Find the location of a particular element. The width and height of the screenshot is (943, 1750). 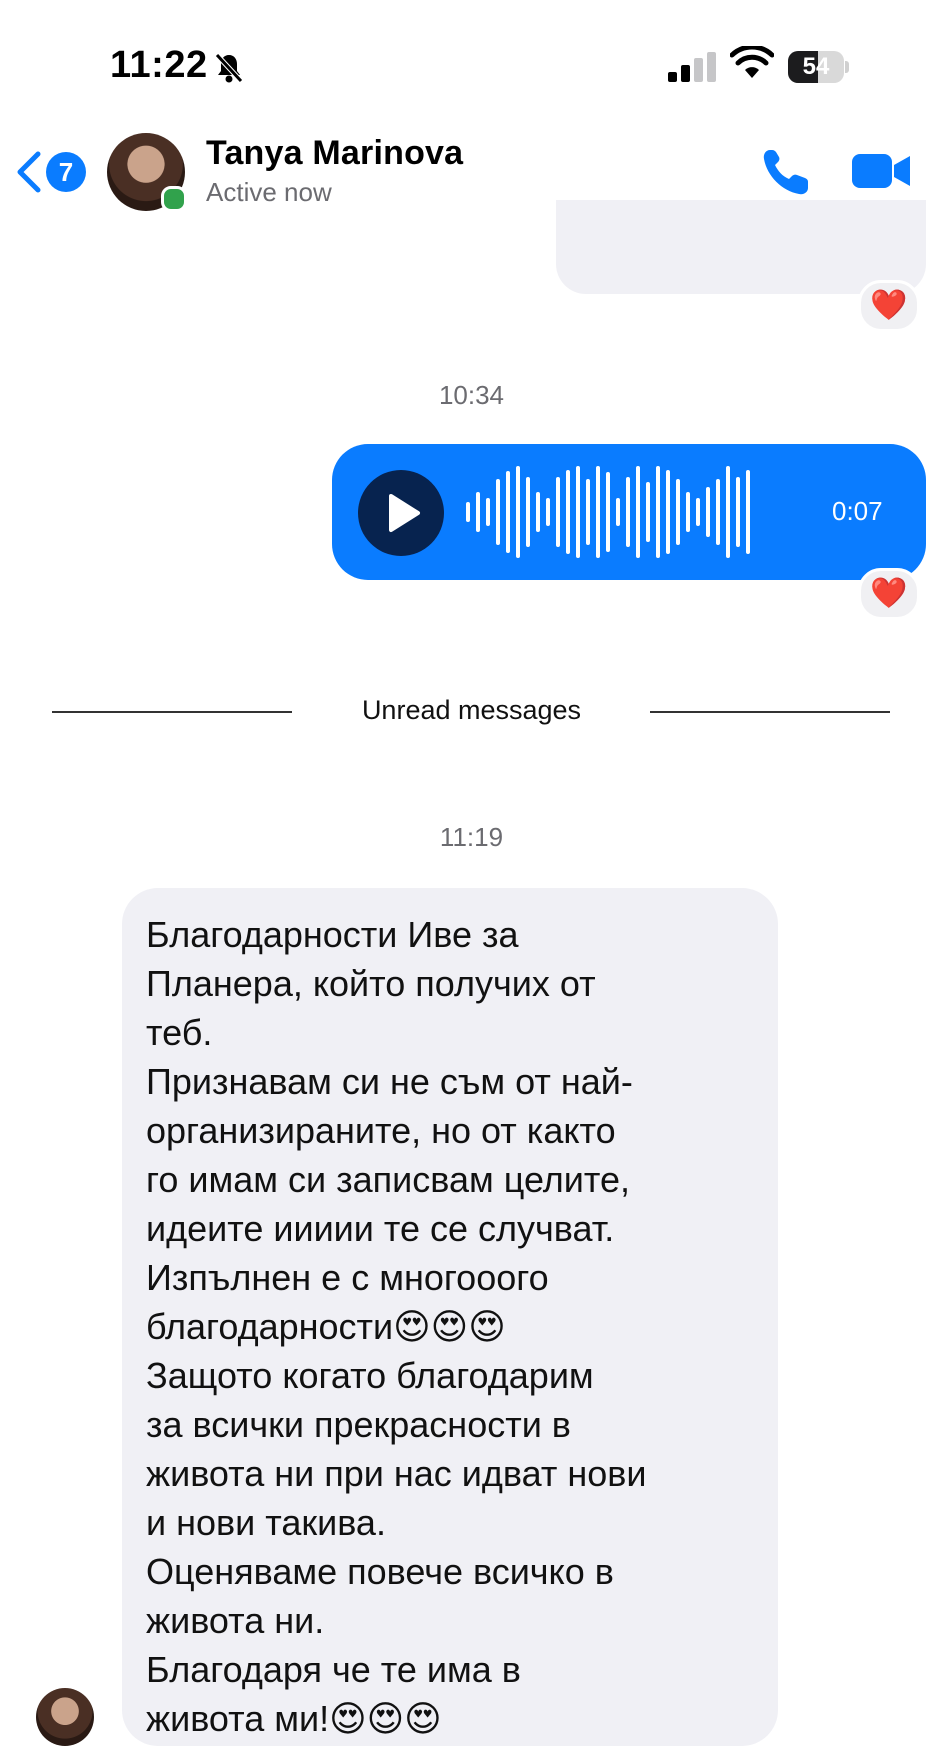

video-call-button is located at coordinates (882, 171).